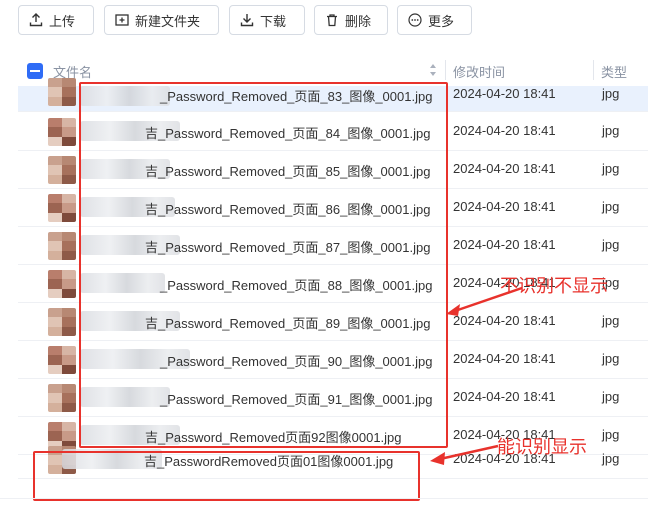 The width and height of the screenshot is (648, 514). What do you see at coordinates (441, 21) in the screenshot?
I see `more-label: 更多` at bounding box center [441, 21].